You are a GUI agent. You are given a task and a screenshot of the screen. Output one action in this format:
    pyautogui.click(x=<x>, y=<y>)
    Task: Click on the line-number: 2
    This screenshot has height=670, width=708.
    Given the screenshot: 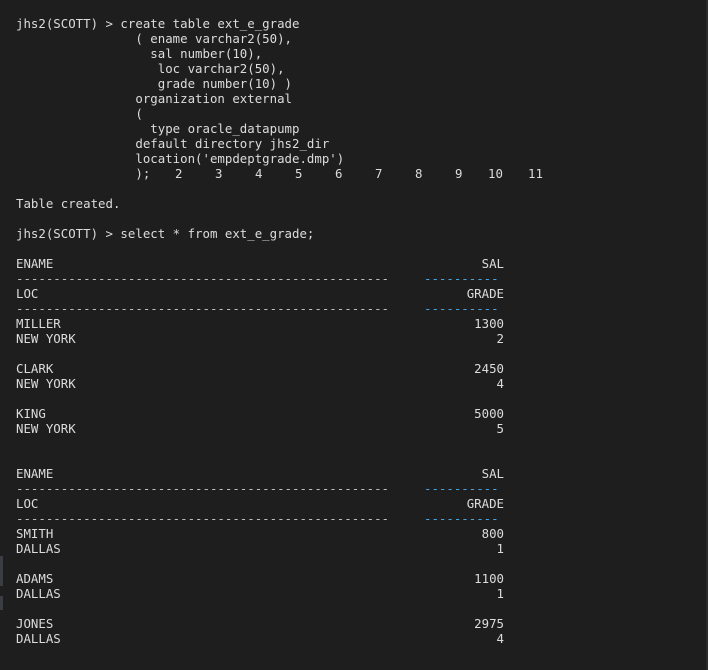 What is the action you would take?
    pyautogui.click(x=179, y=173)
    